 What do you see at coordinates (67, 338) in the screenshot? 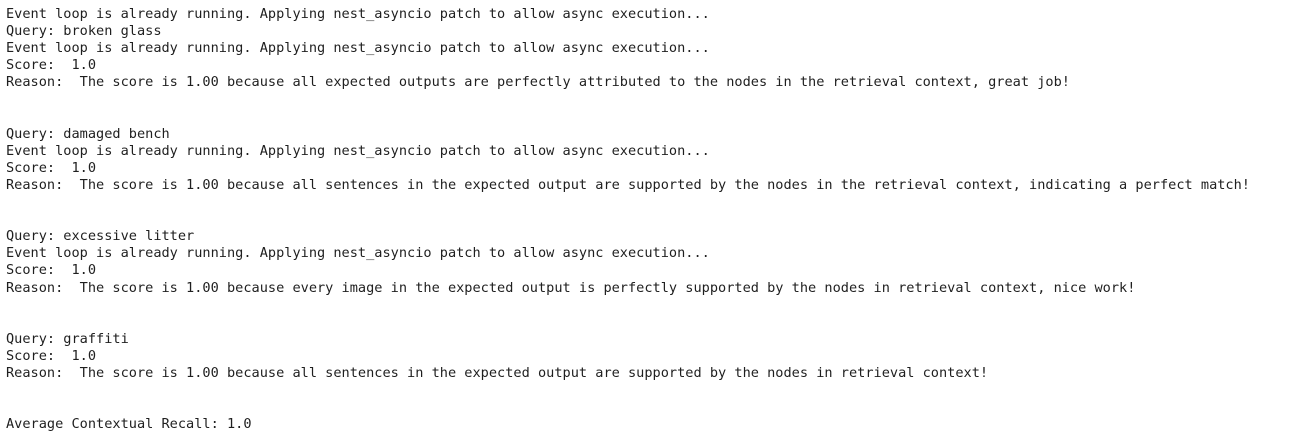
I see `query-line: Query: graffiti` at bounding box center [67, 338].